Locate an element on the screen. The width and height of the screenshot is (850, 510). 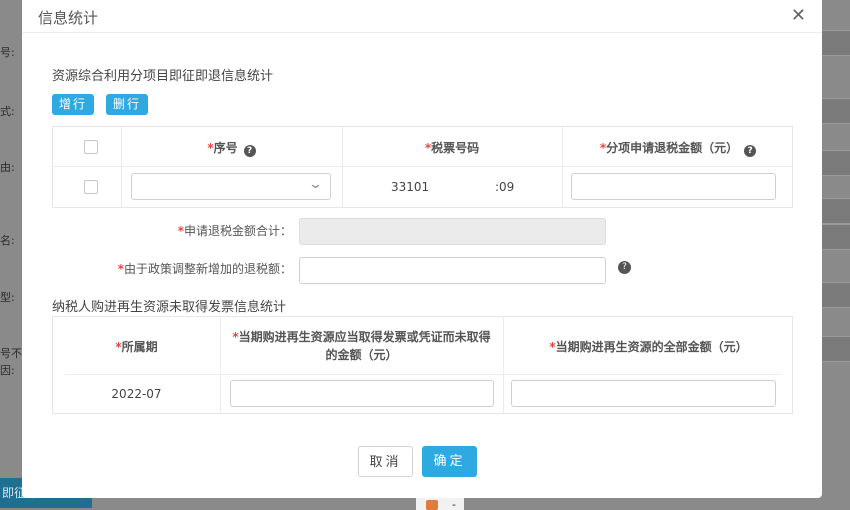
section-title: 资源综合利用分项目即征即退信息统计 is located at coordinates (163, 76).